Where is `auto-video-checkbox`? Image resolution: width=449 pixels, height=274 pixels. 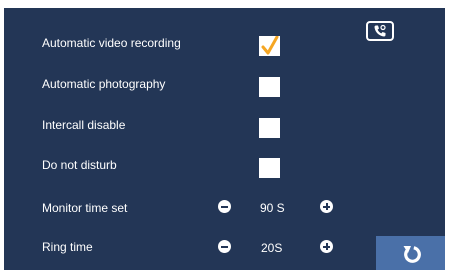
auto-video-checkbox is located at coordinates (269, 46).